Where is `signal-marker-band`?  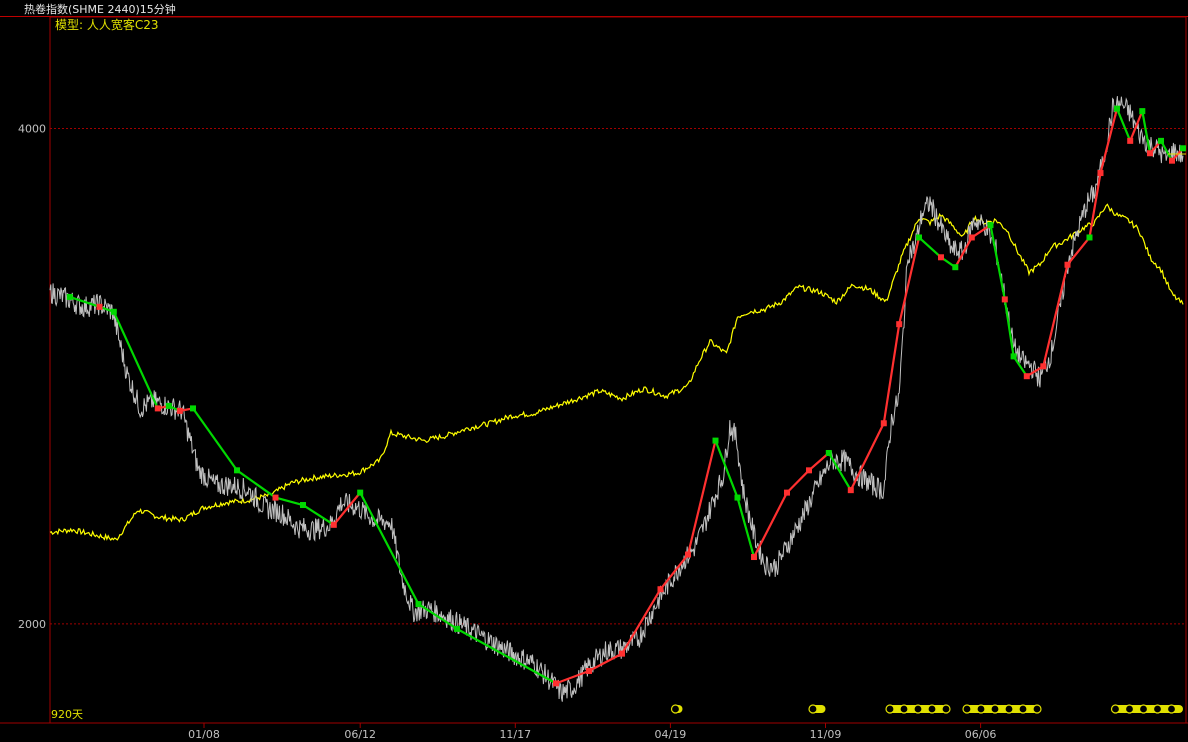
signal-marker-band is located at coordinates (1001, 709).